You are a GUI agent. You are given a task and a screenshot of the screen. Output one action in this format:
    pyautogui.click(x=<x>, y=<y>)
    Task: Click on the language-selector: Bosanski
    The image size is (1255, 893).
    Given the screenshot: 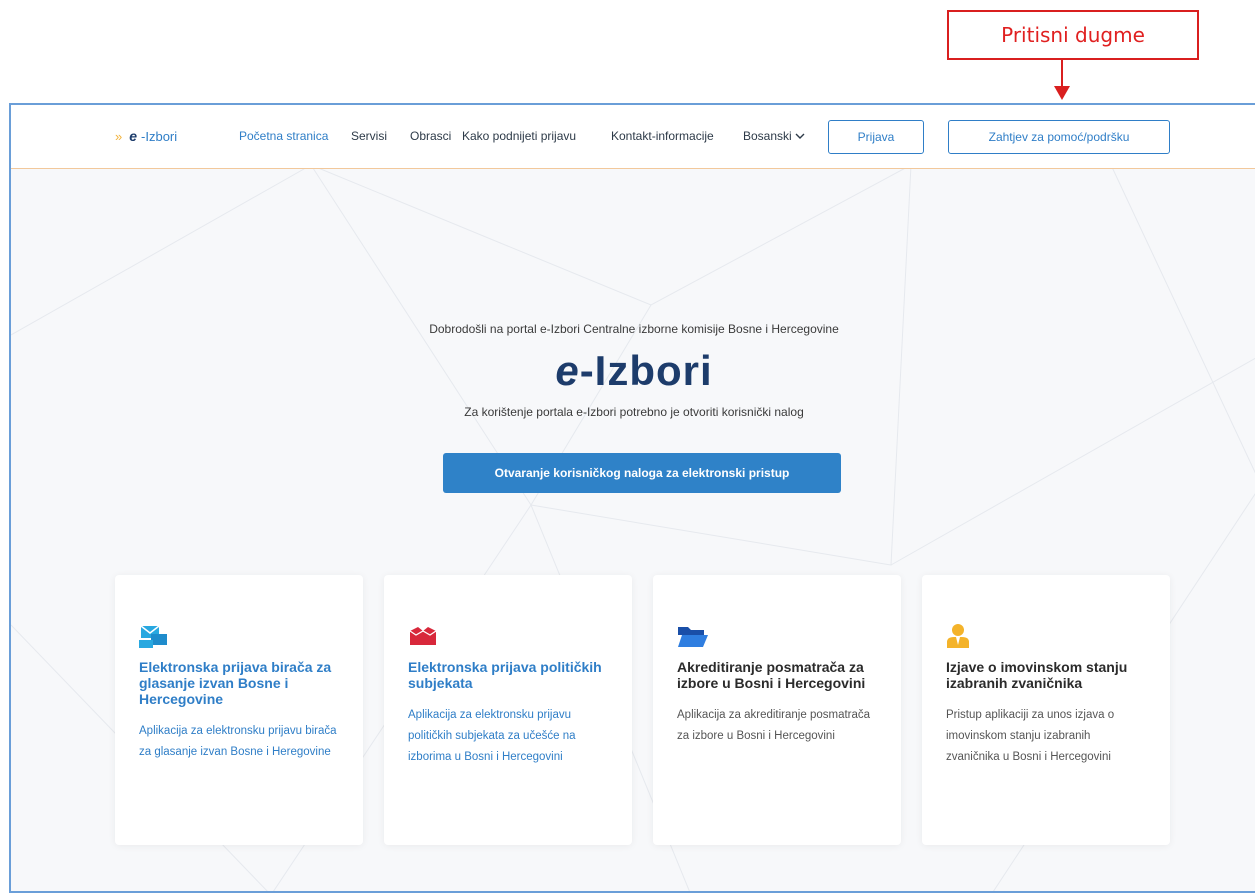 What is the action you would take?
    pyautogui.click(x=774, y=136)
    